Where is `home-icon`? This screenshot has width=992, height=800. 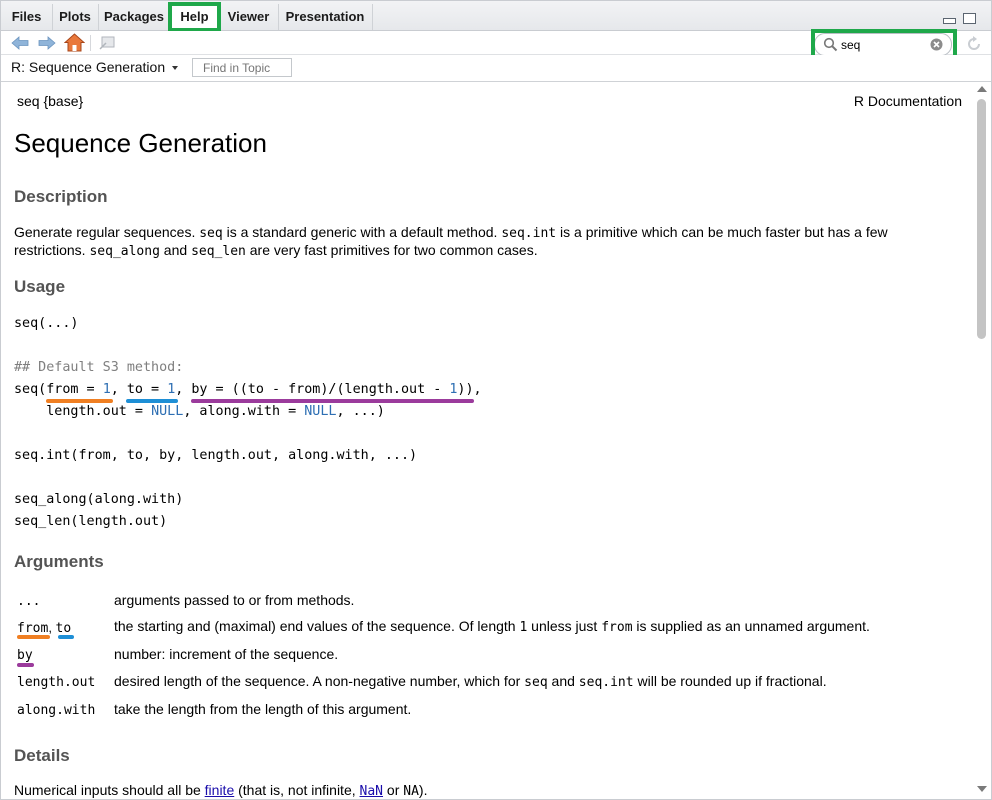
home-icon is located at coordinates (74, 42).